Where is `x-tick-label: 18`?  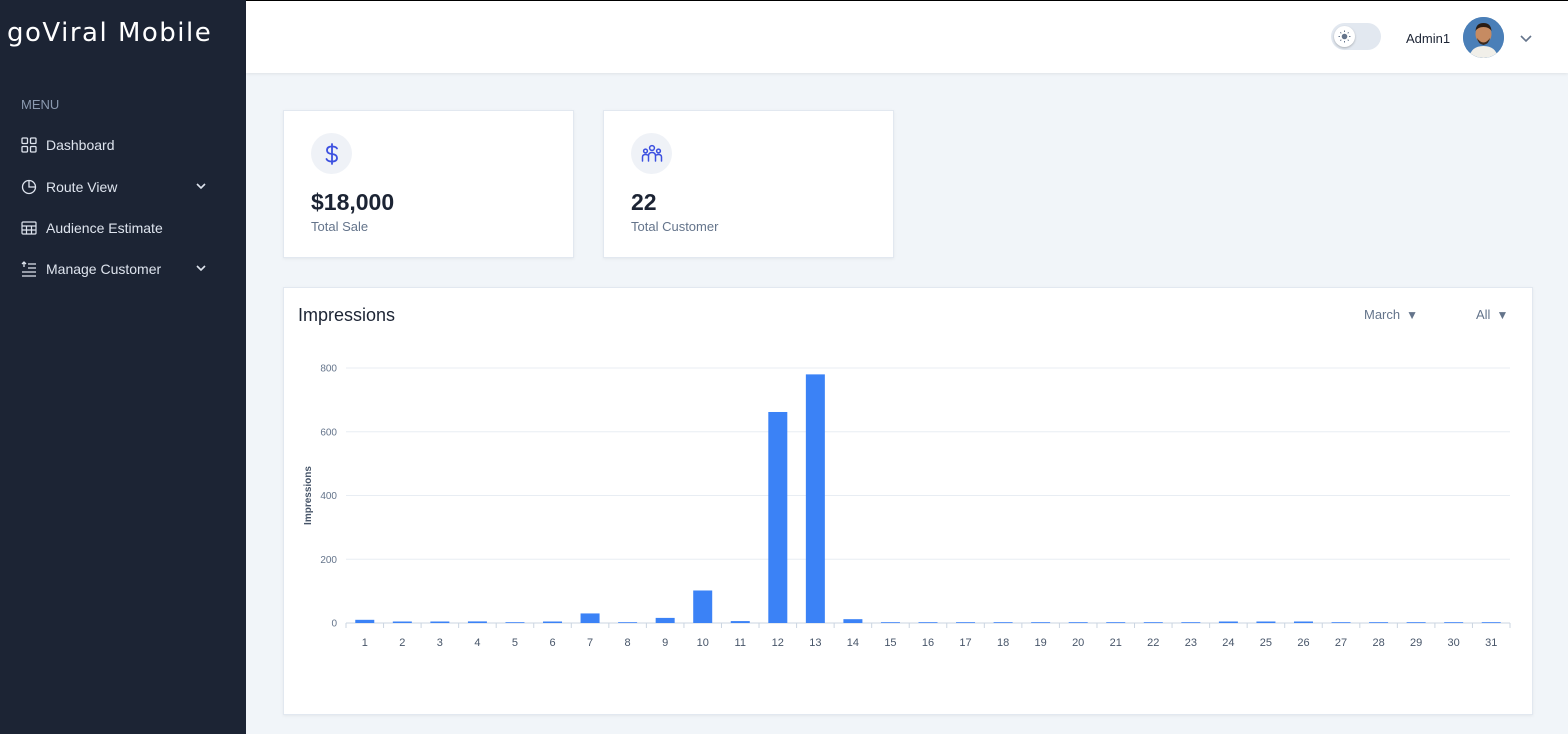
x-tick-label: 18 is located at coordinates (1003, 643).